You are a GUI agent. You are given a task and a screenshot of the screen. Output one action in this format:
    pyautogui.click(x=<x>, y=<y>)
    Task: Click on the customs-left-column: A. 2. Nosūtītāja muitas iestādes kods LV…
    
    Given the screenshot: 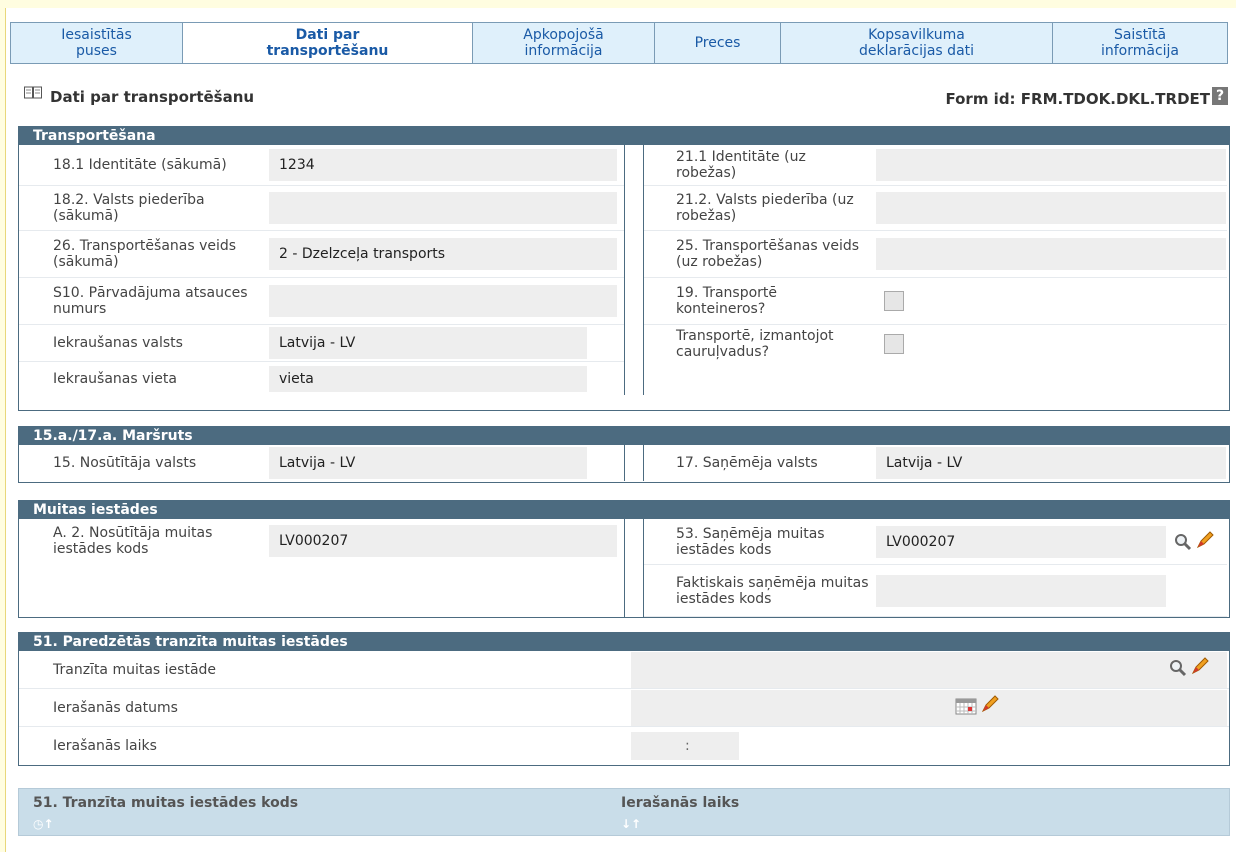 What is the action you would take?
    pyautogui.click(x=322, y=568)
    